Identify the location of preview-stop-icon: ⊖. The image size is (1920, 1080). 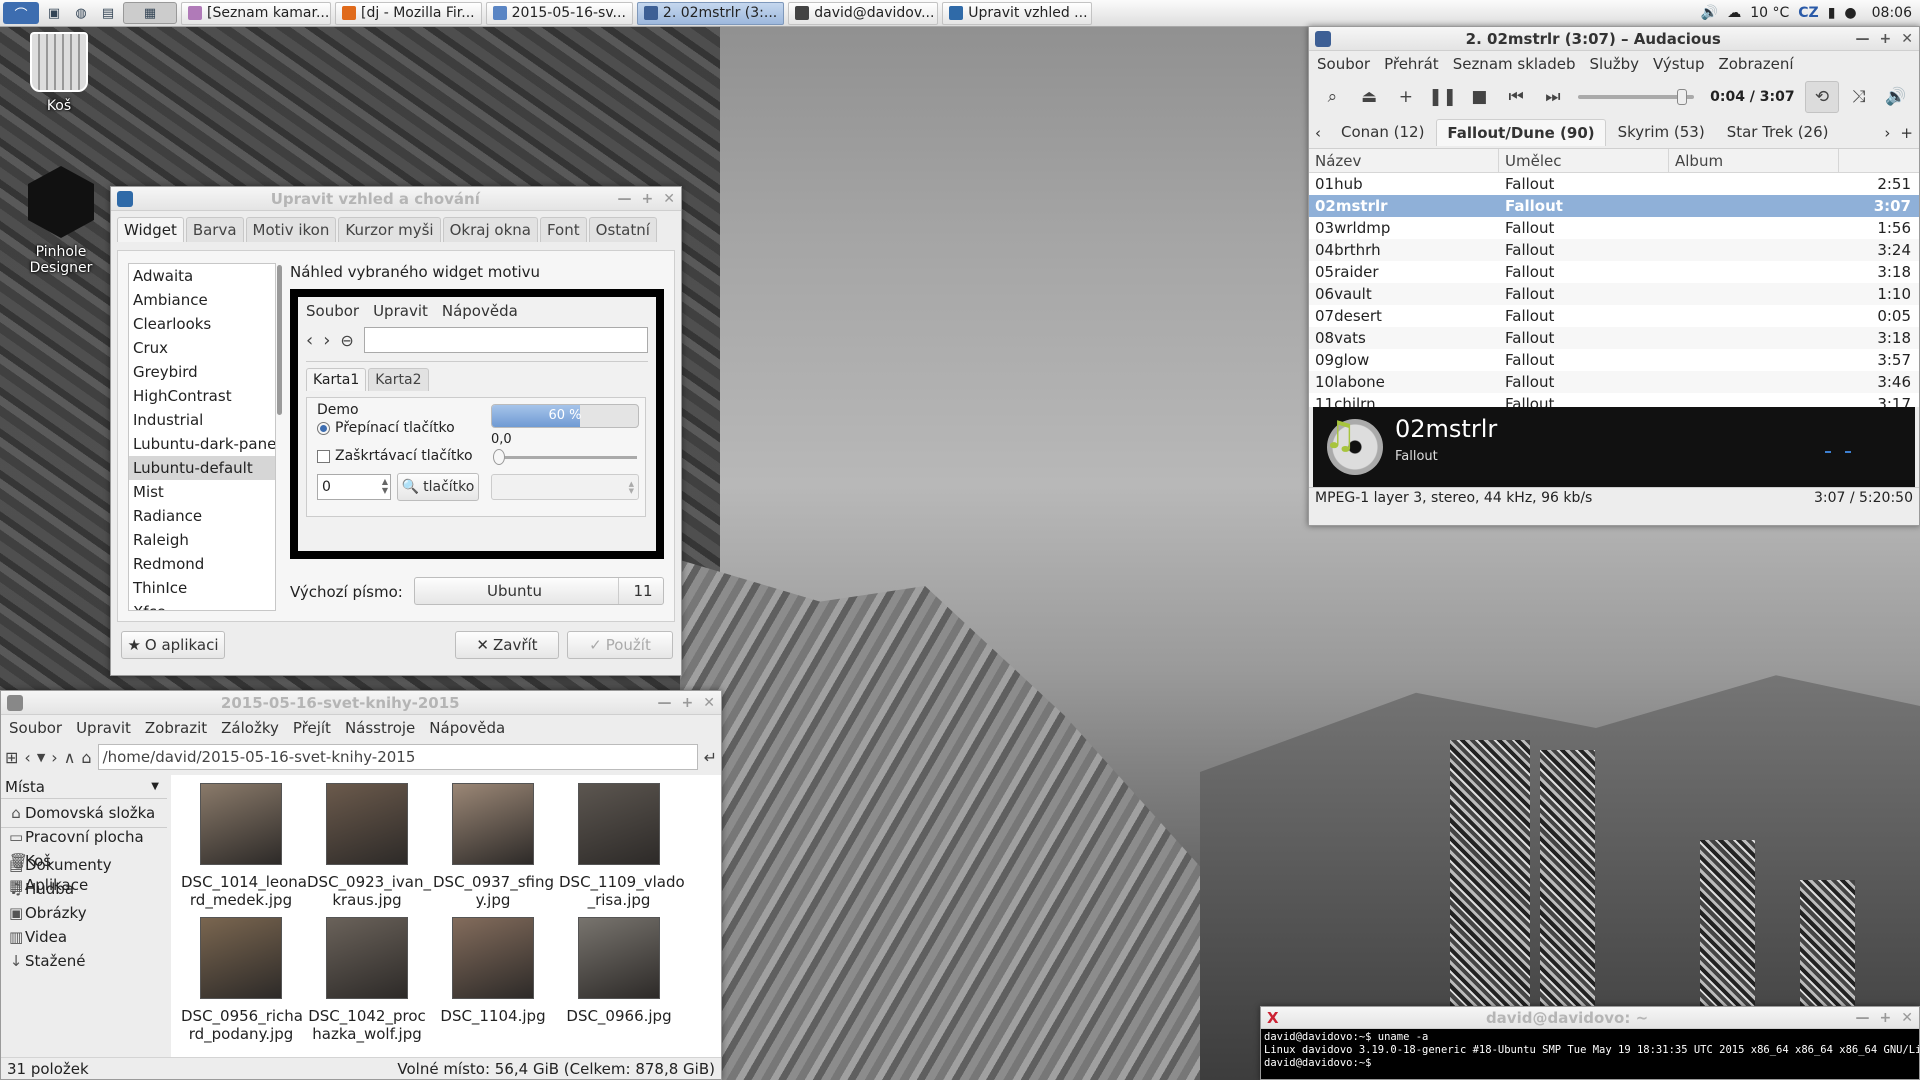
(346, 340).